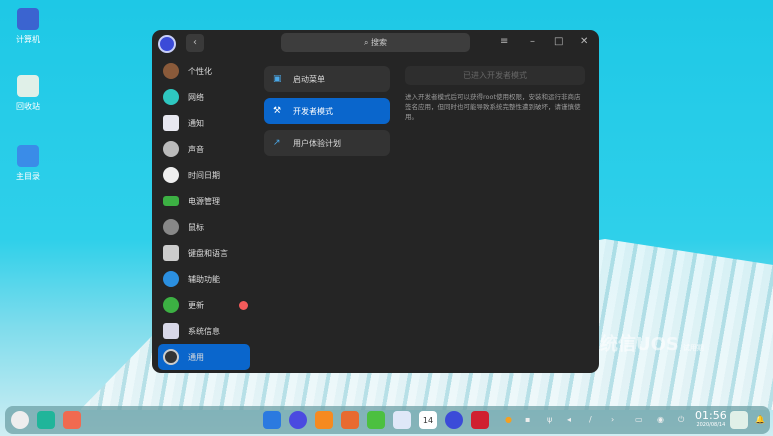  Describe the element at coordinates (549, 419) in the screenshot. I see `usb-icon: ψ` at that location.